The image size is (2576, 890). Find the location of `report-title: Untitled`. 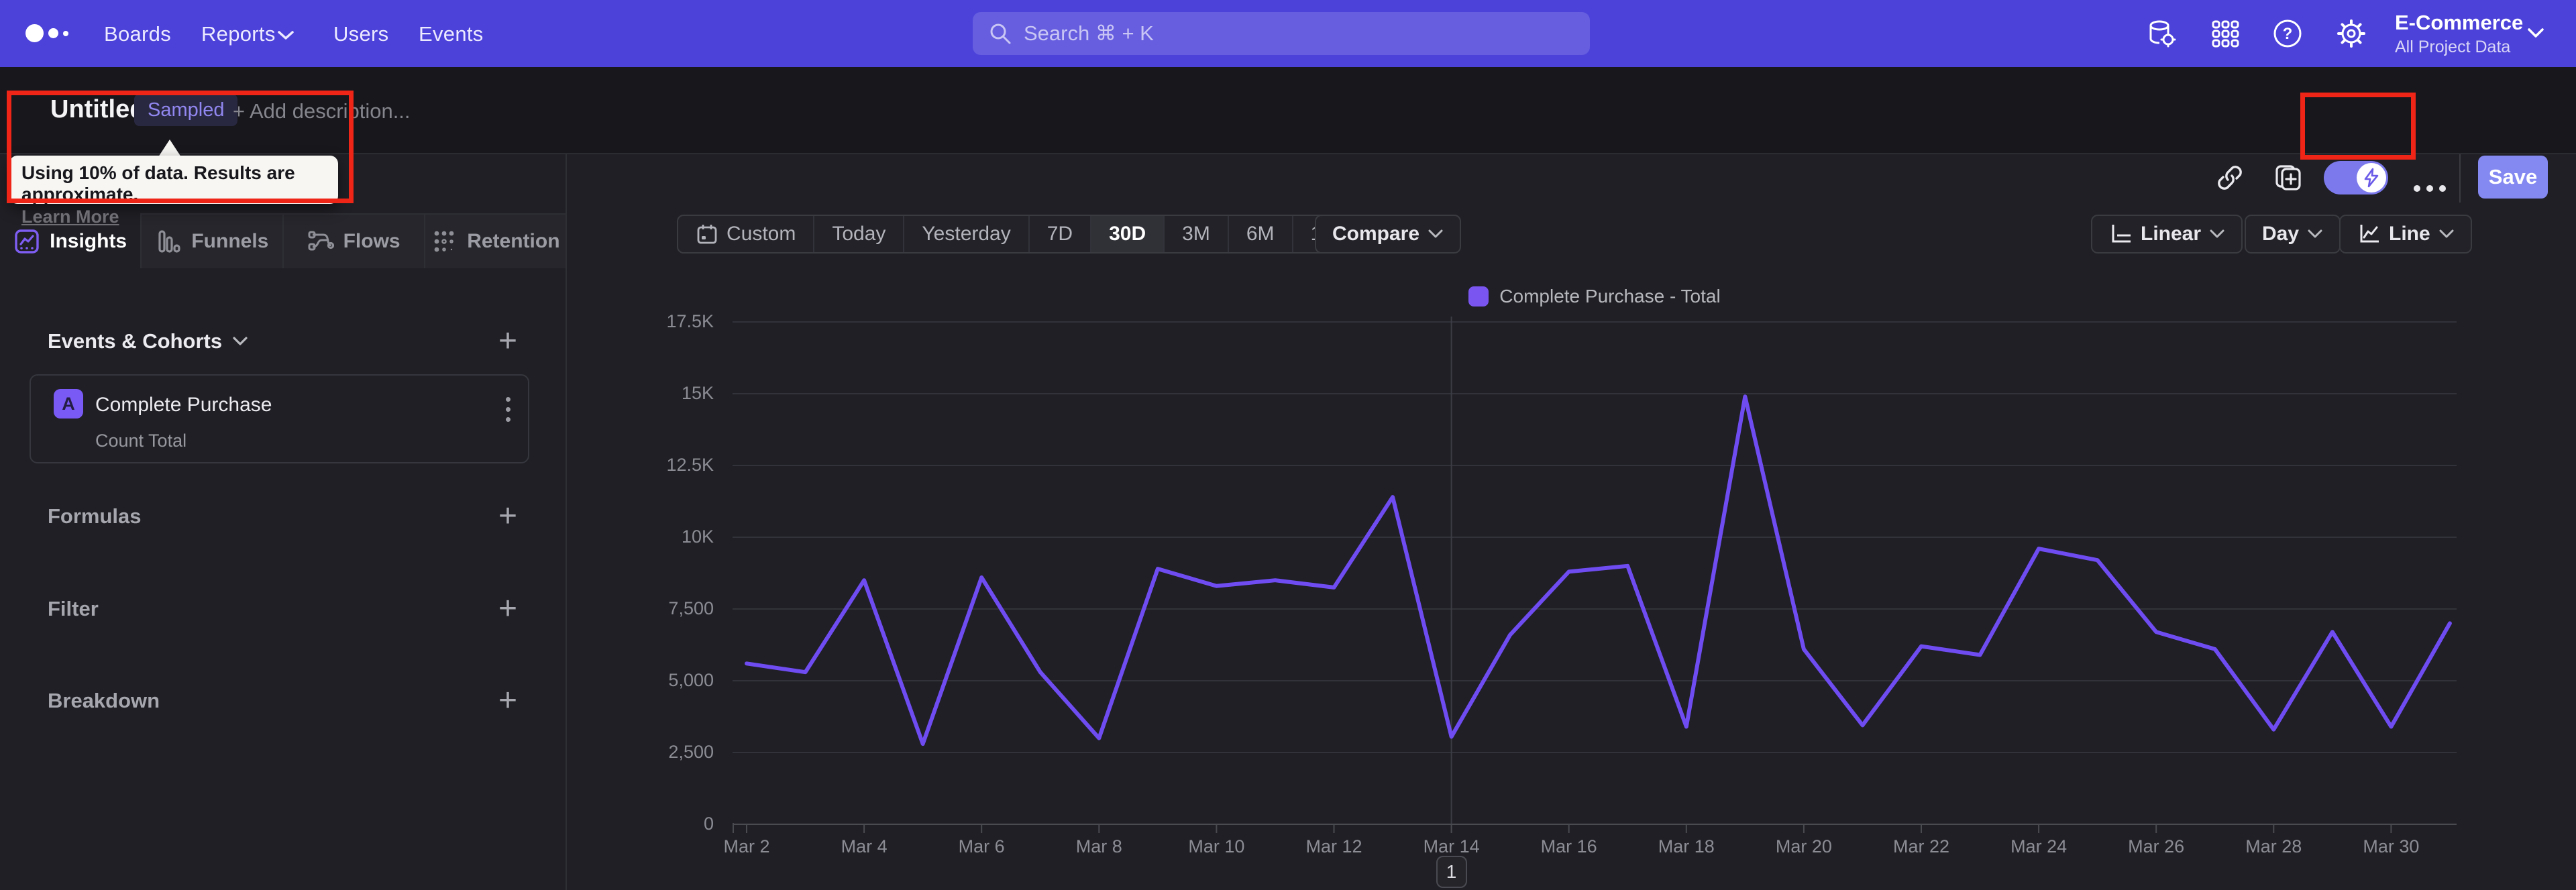

report-title: Untitled is located at coordinates (97, 109).